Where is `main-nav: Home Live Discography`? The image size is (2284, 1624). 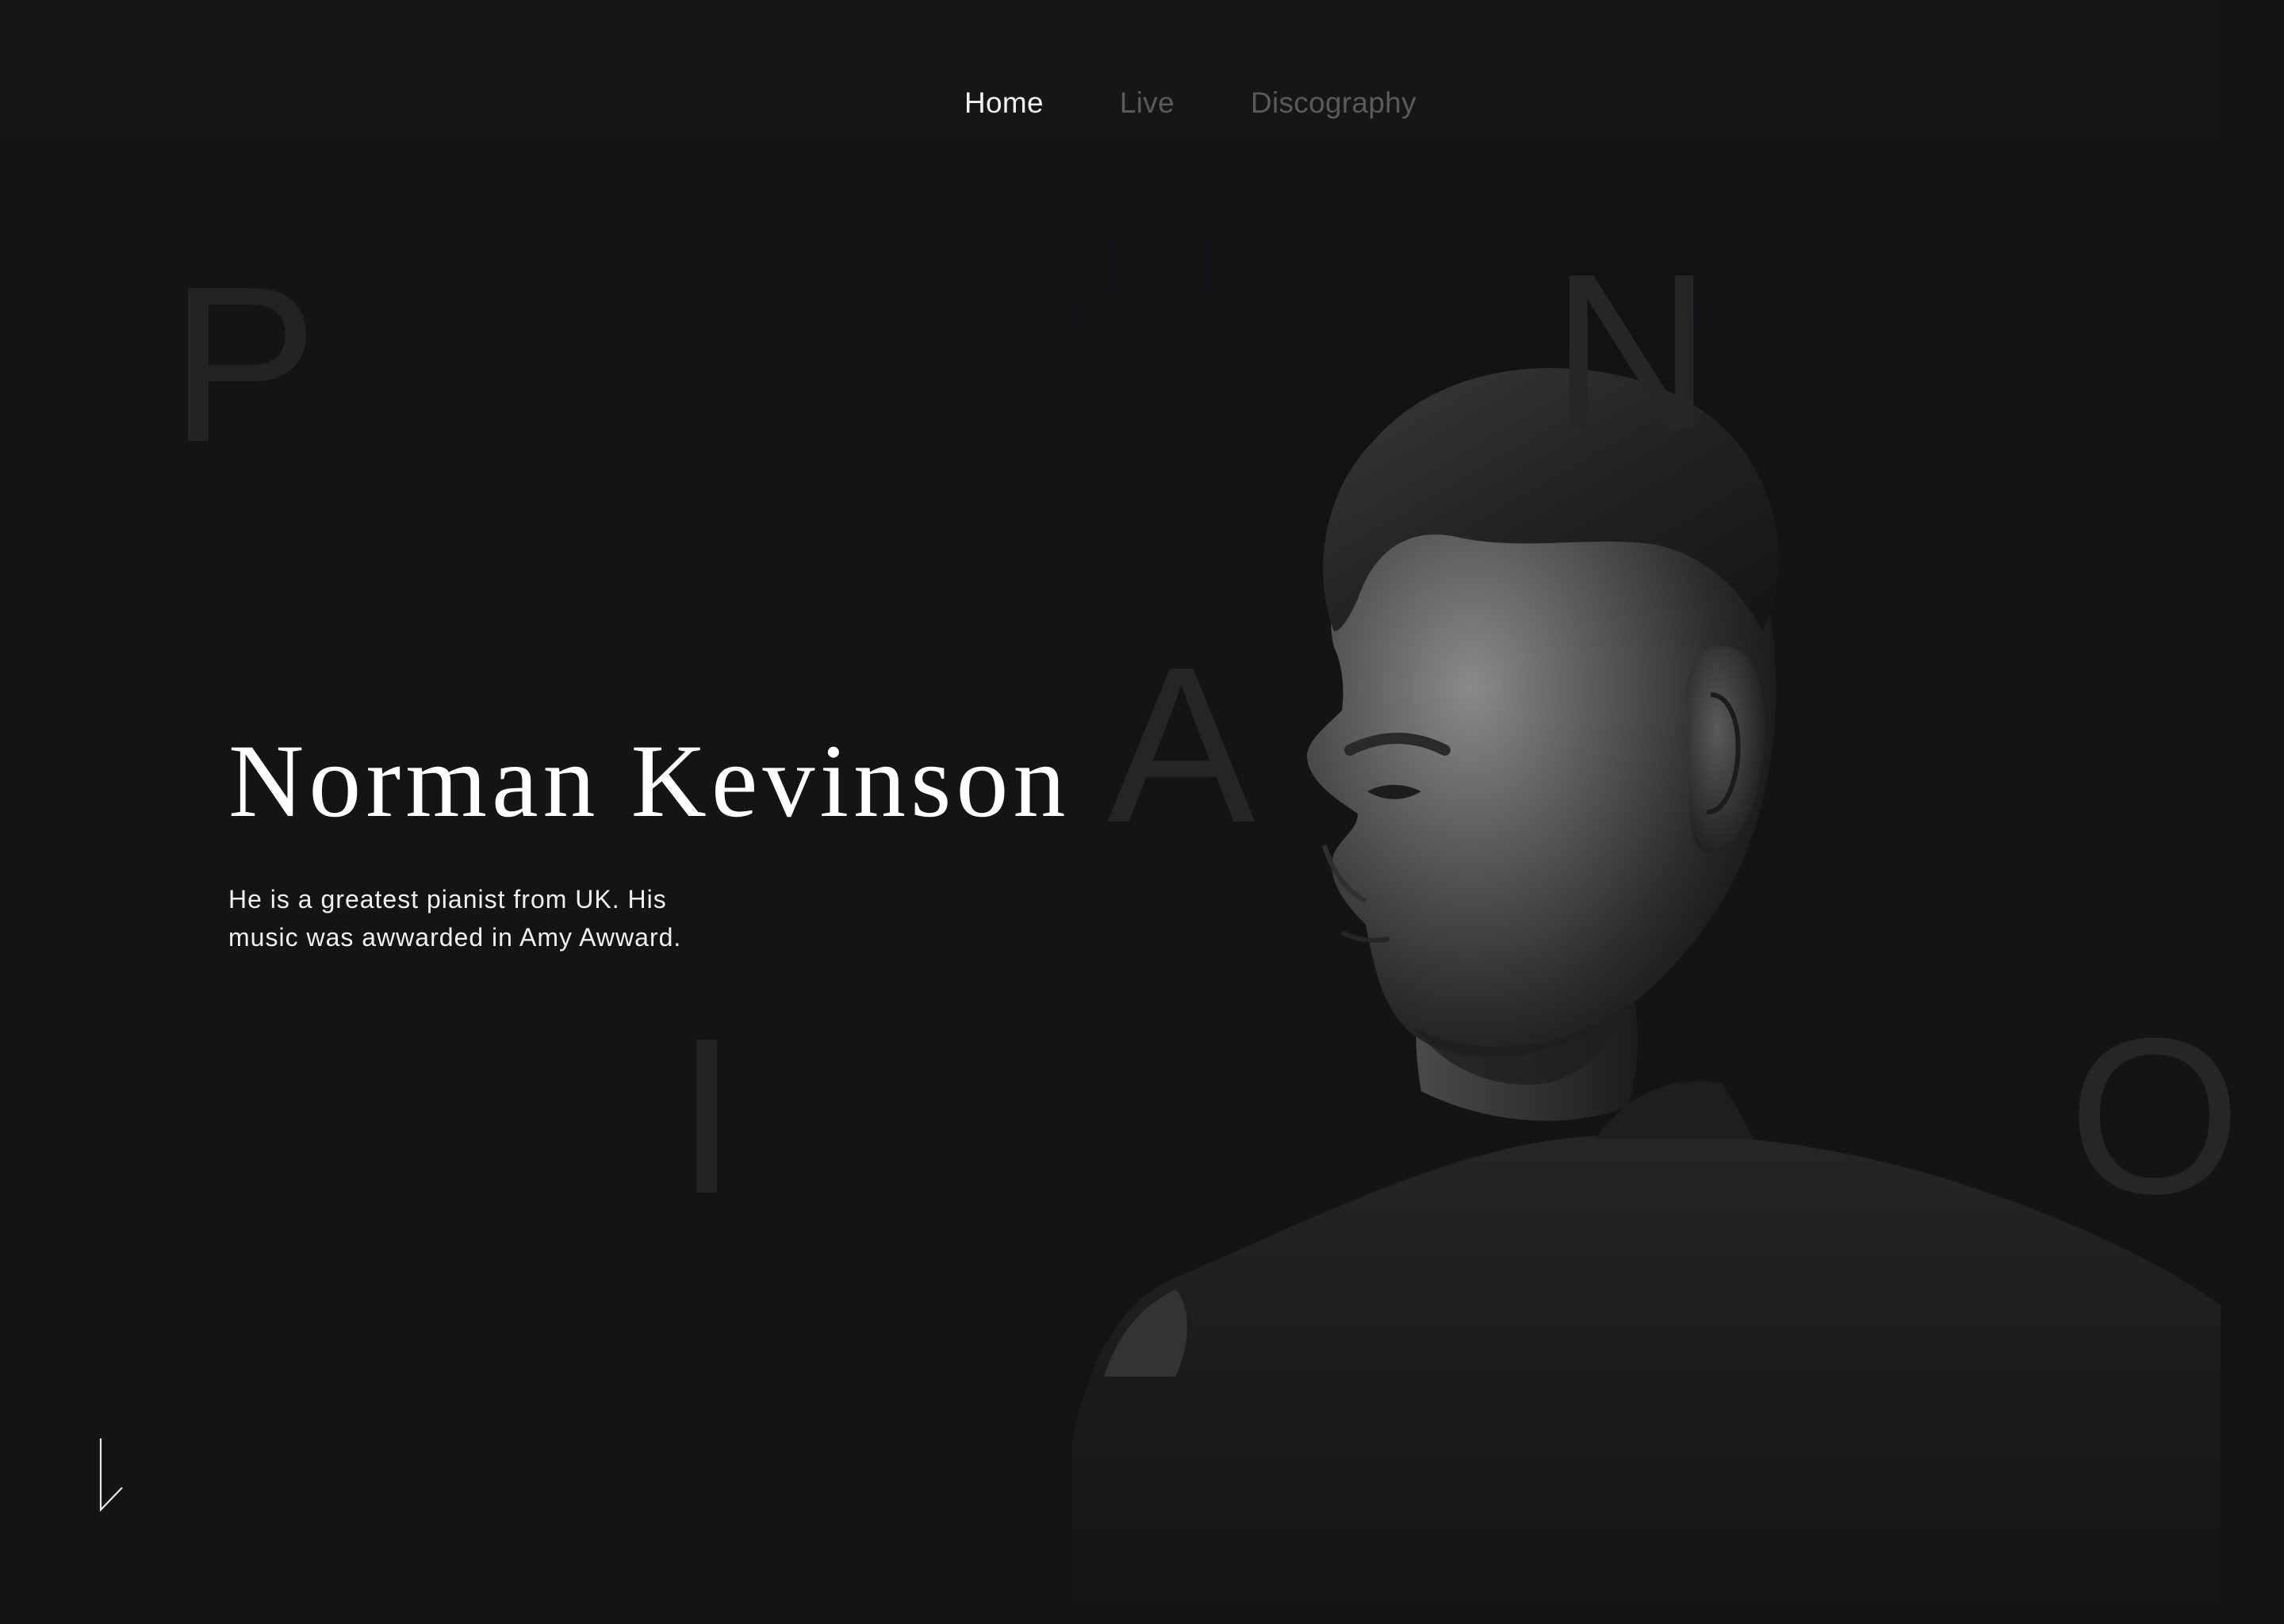 main-nav: Home Live Discography is located at coordinates (1190, 103).